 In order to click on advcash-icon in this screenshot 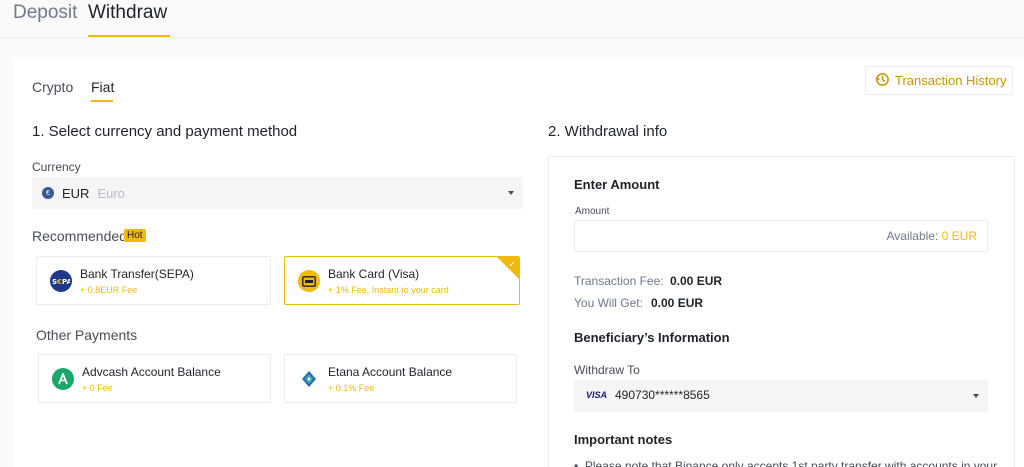, I will do `click(63, 379)`.